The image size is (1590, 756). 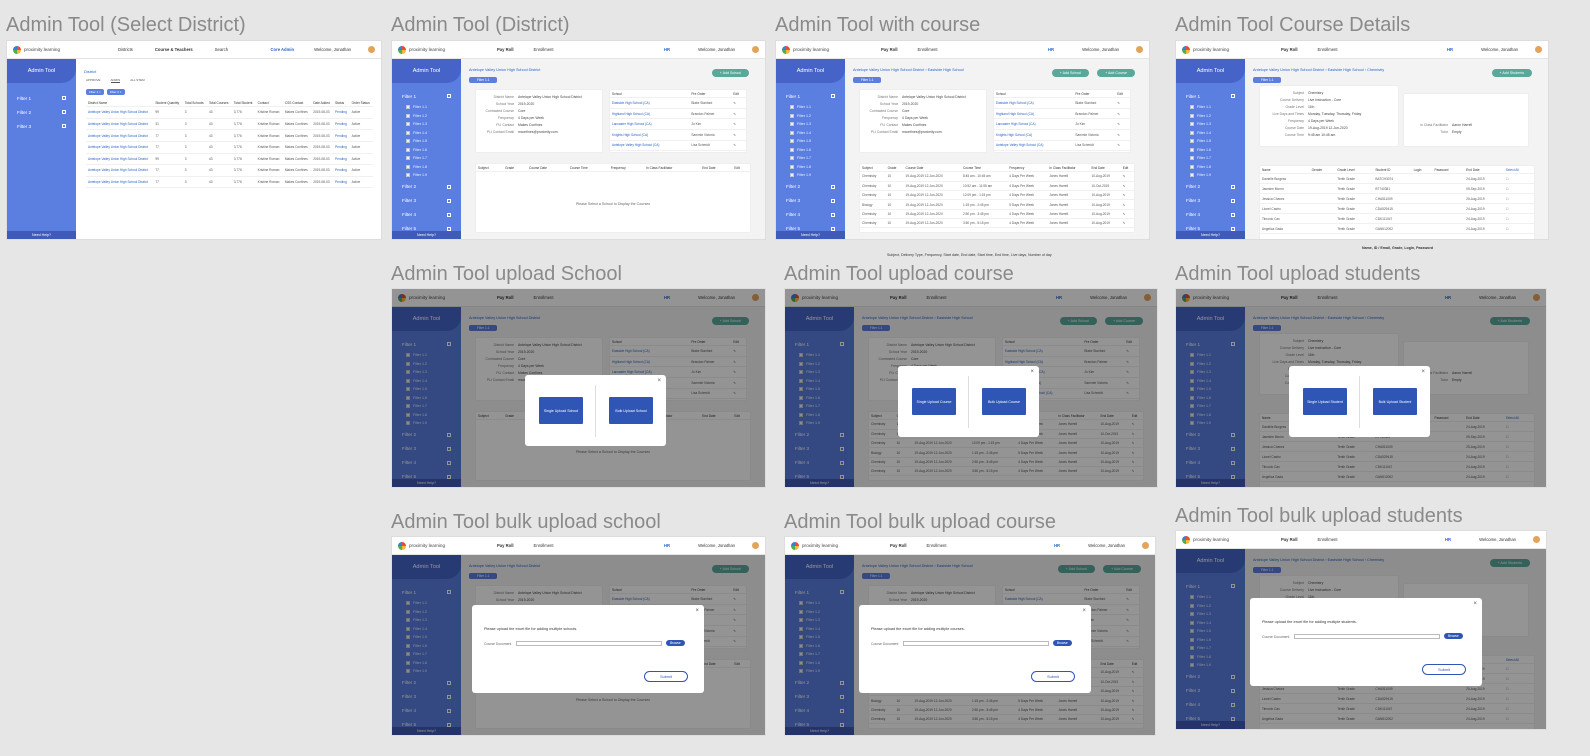 What do you see at coordinates (1511, 73) in the screenshot?
I see `add-students-button: + Add Students` at bounding box center [1511, 73].